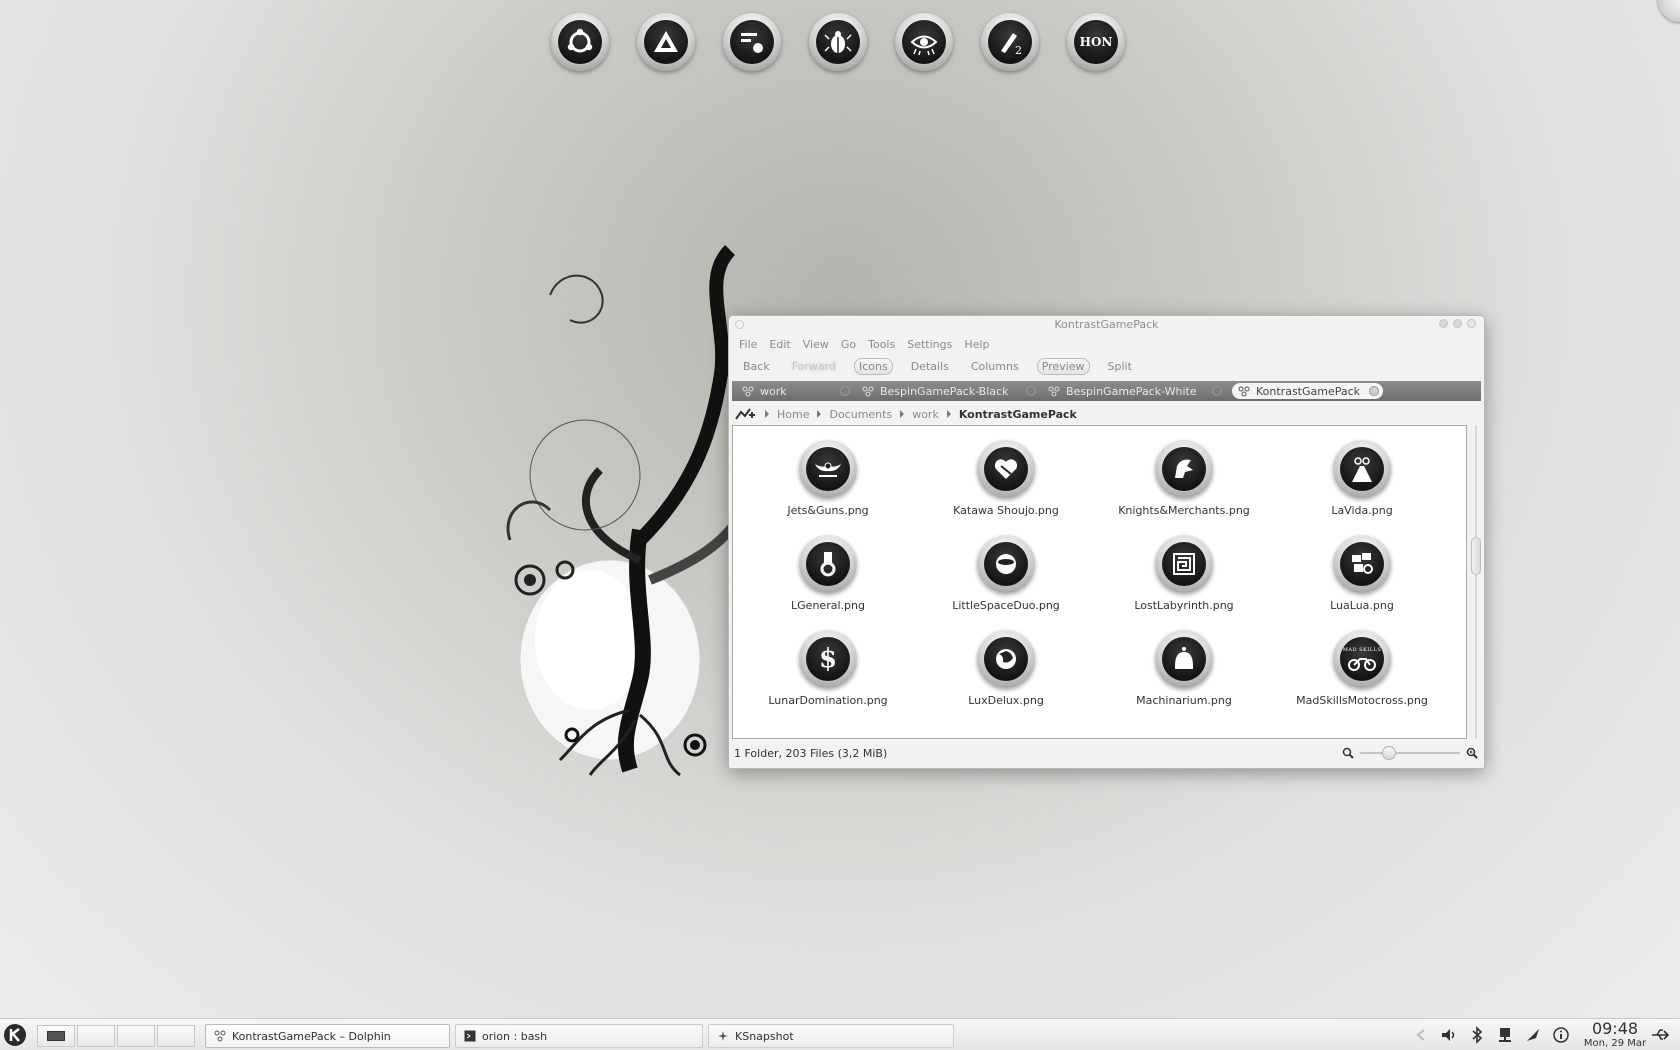 The image size is (1680, 1050). I want to click on file-name: LuaLua.png, so click(1362, 605).